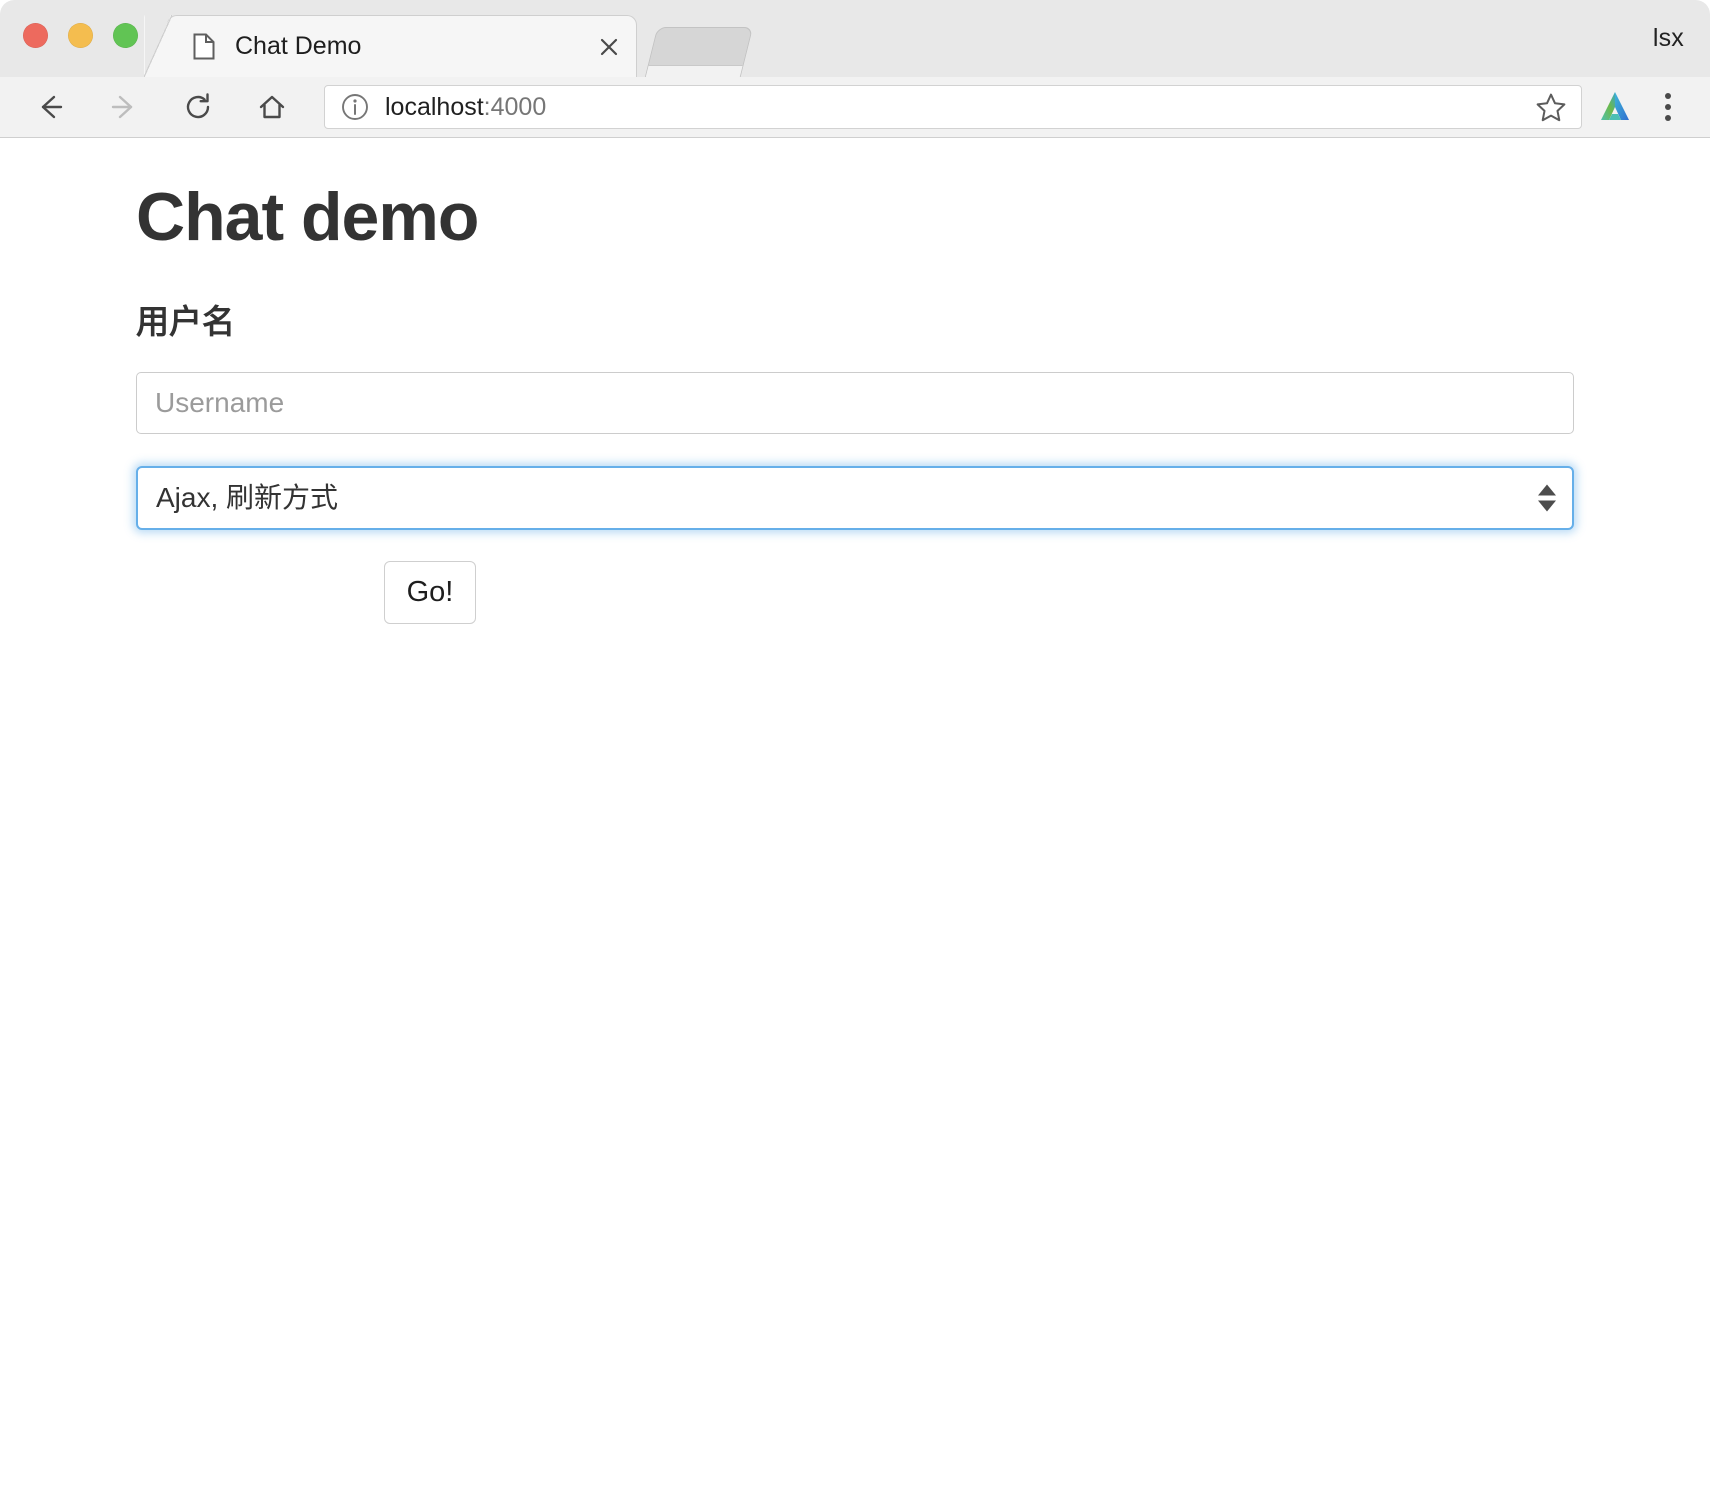 The image size is (1710, 1500). Describe the element at coordinates (430, 592) in the screenshot. I see `go-button: Go!` at that location.